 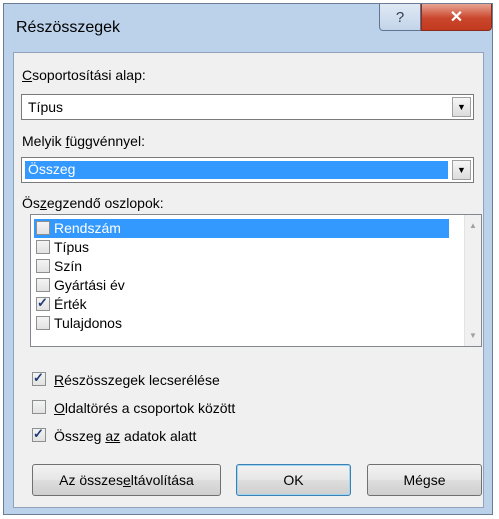 I want to click on function-dropdown: Összeg ▼, so click(x=247, y=170).